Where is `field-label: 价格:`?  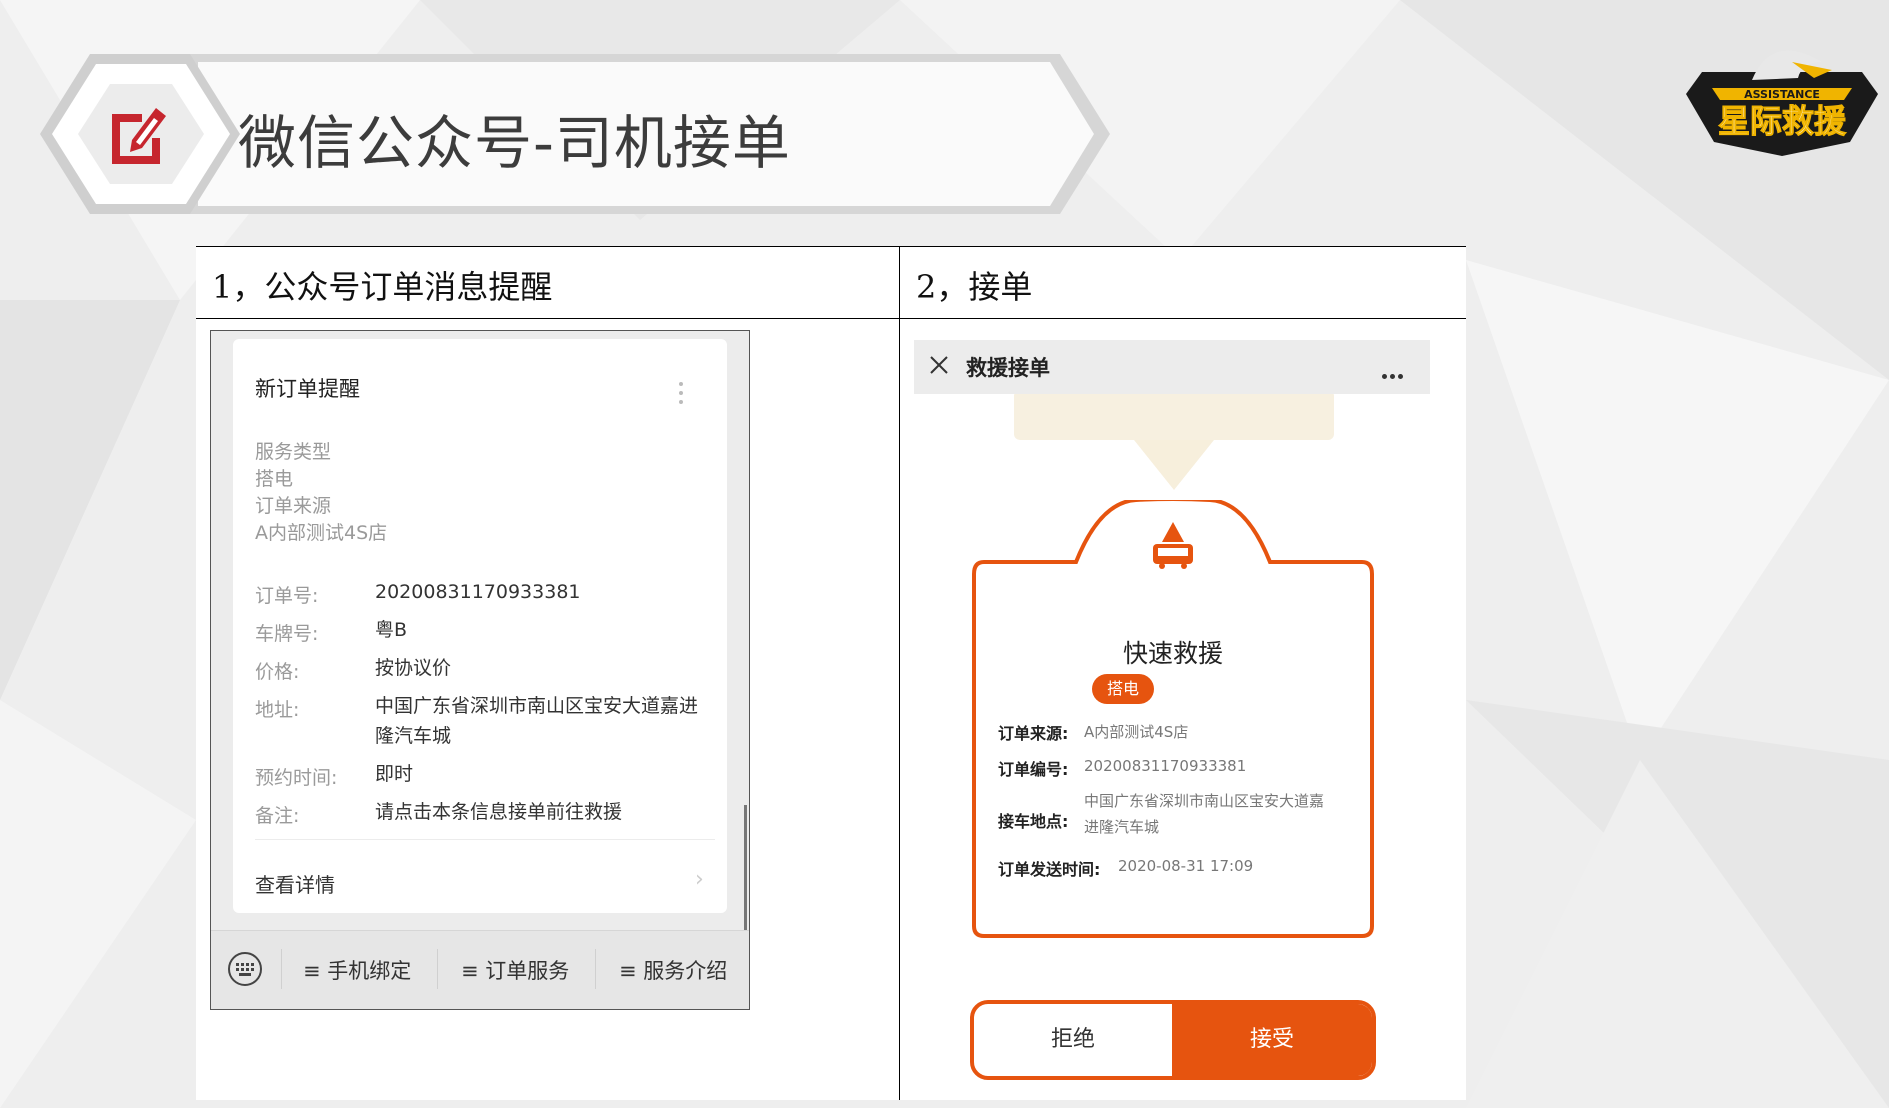 field-label: 价格: is located at coordinates (277, 672).